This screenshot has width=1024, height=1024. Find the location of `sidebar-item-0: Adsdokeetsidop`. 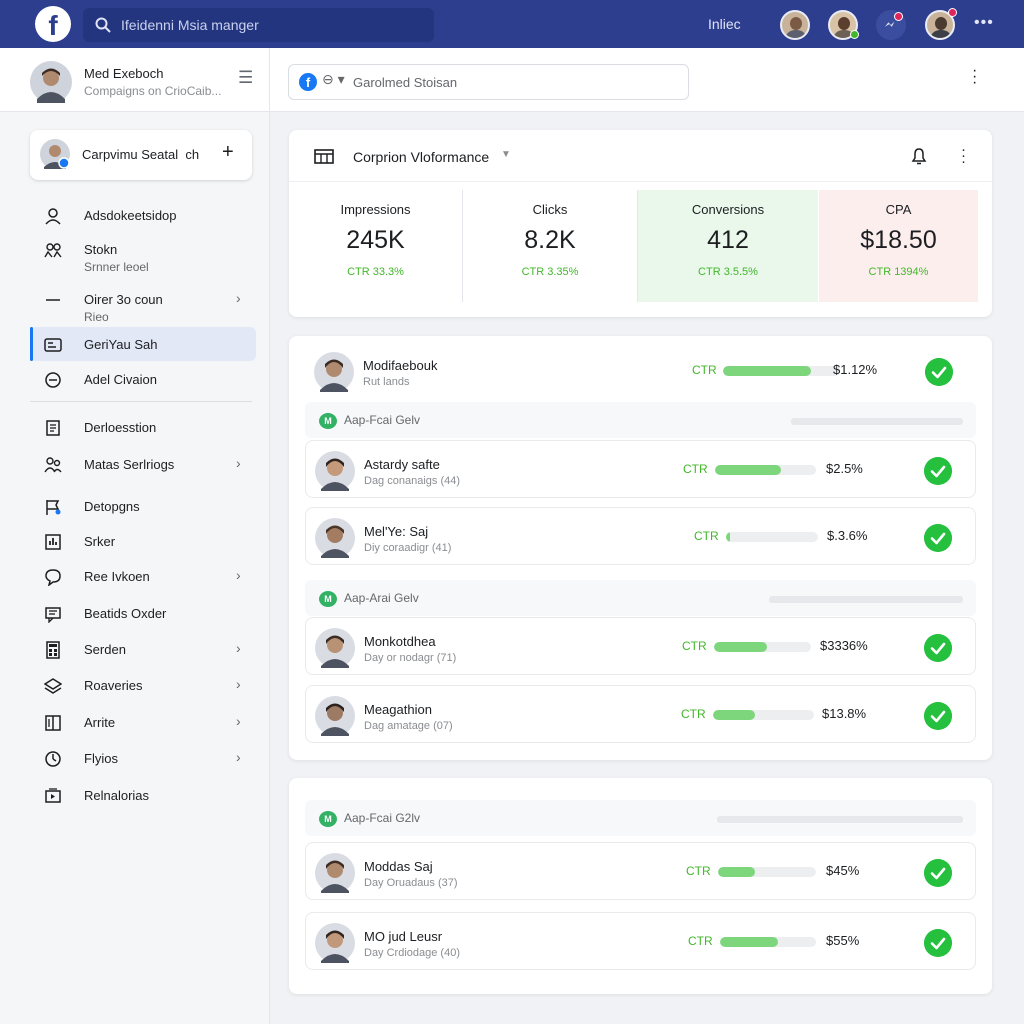

sidebar-item-0: Adsdokeetsidop is located at coordinates (143, 215).